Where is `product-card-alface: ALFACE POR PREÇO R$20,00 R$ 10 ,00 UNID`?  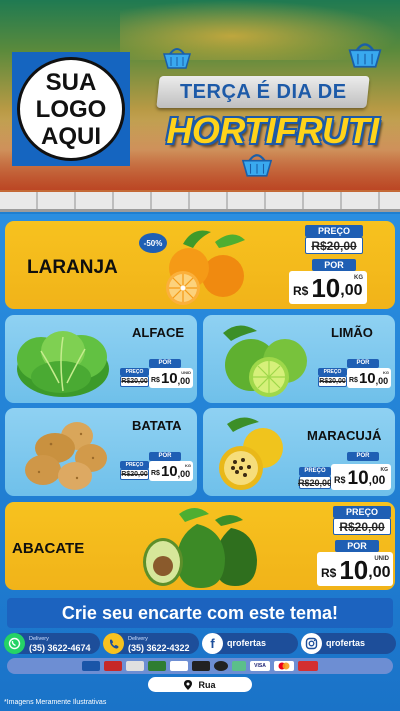
product-card-alface: ALFACE POR PREÇO R$20,00 R$ 10 ,00 UNID is located at coordinates (101, 359).